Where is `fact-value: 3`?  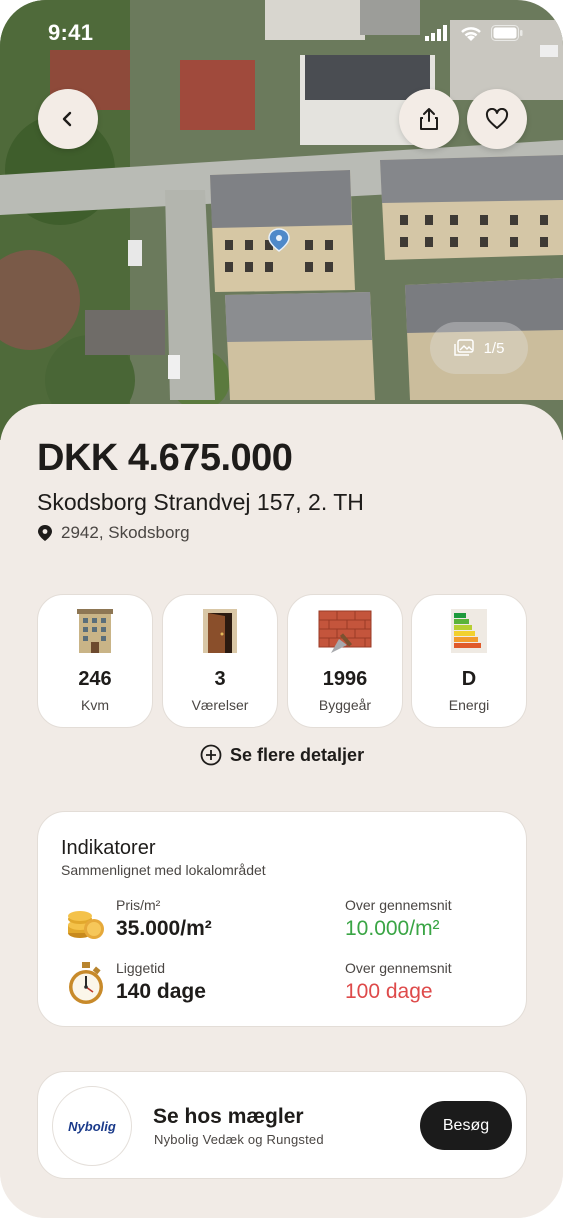
fact-value: 3 is located at coordinates (220, 679).